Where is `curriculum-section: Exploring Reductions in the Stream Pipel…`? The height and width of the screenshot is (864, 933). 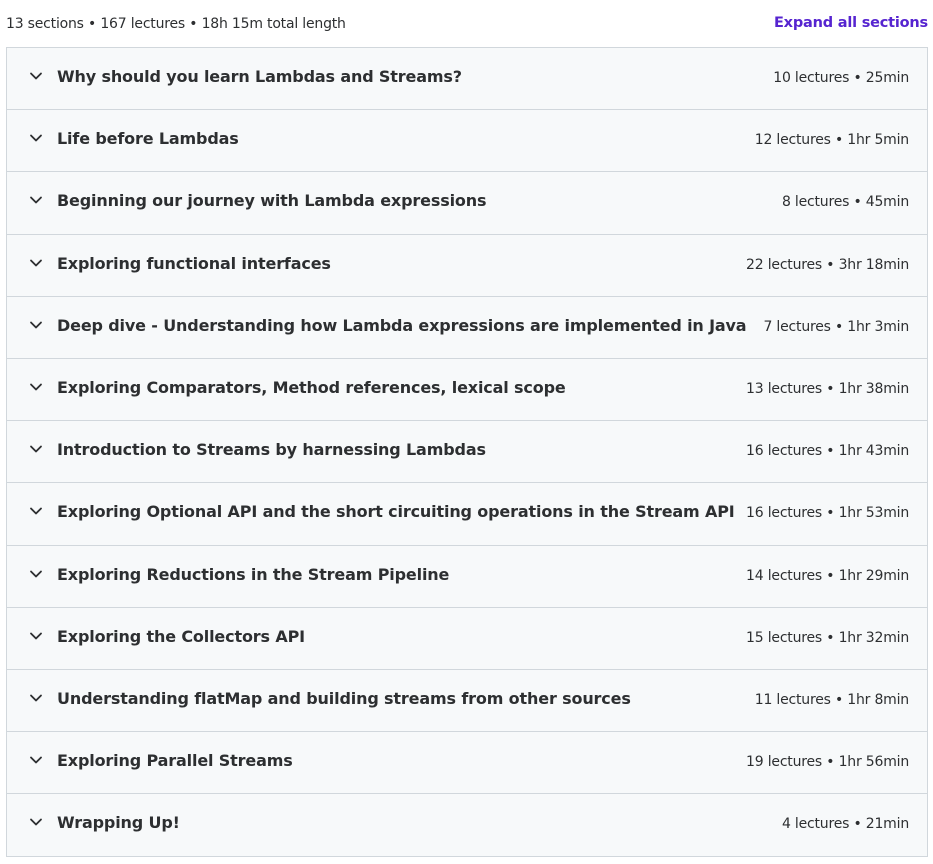 curriculum-section: Exploring Reductions in the Stream Pipel… is located at coordinates (467, 576).